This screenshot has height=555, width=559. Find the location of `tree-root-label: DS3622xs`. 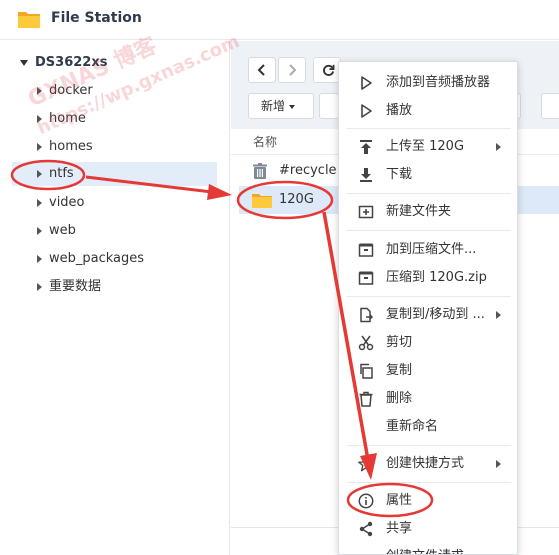

tree-root-label: DS3622xs is located at coordinates (71, 62).